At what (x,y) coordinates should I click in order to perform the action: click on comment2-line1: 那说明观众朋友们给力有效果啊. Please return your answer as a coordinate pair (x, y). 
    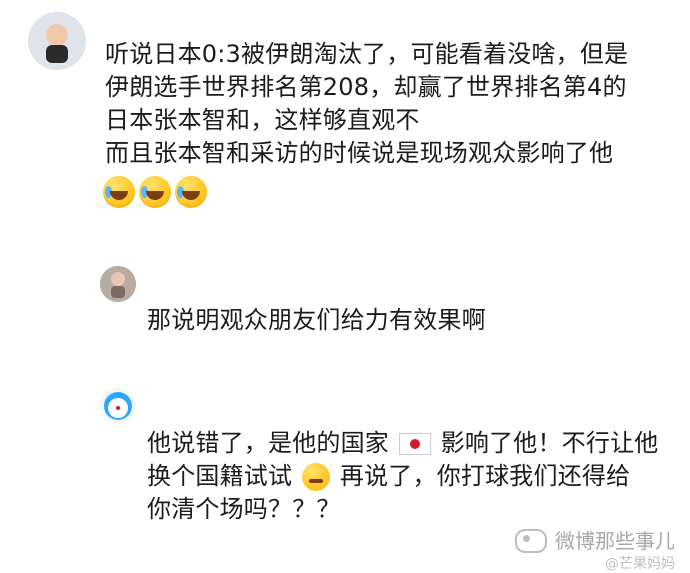
    Looking at the image, I should click on (316, 320).